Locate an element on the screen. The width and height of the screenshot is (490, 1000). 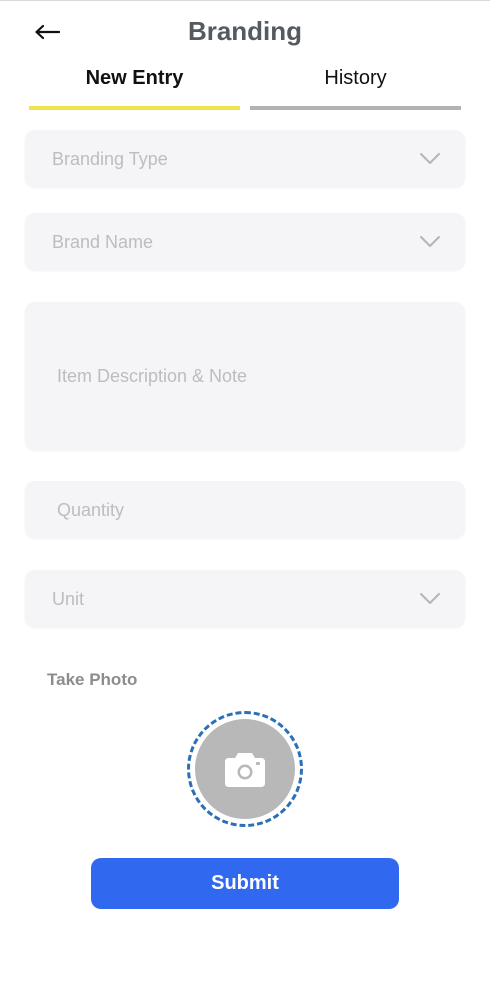
quantity-placeholder: Quantity is located at coordinates (91, 510).